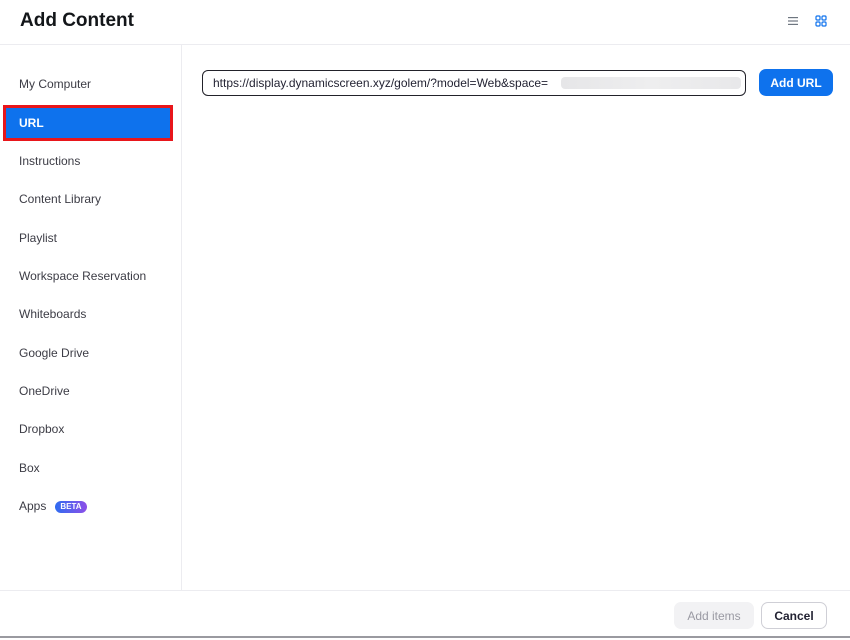 The height and width of the screenshot is (640, 850). I want to click on sidebar-item-label: Whiteboards, so click(53, 314).